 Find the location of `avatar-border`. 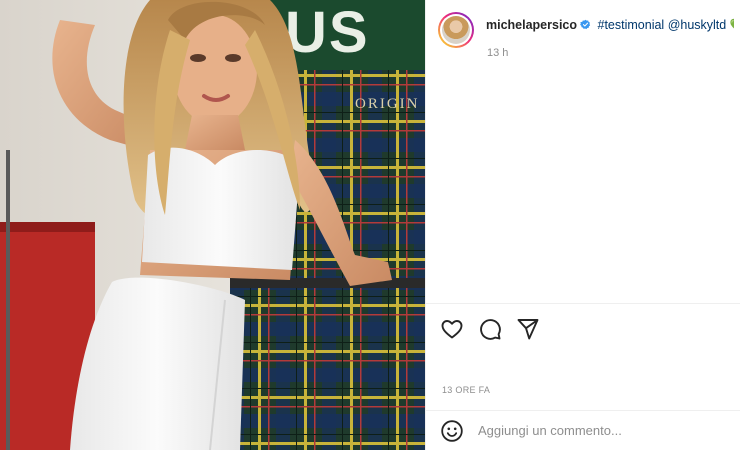

avatar-border is located at coordinates (456, 30).